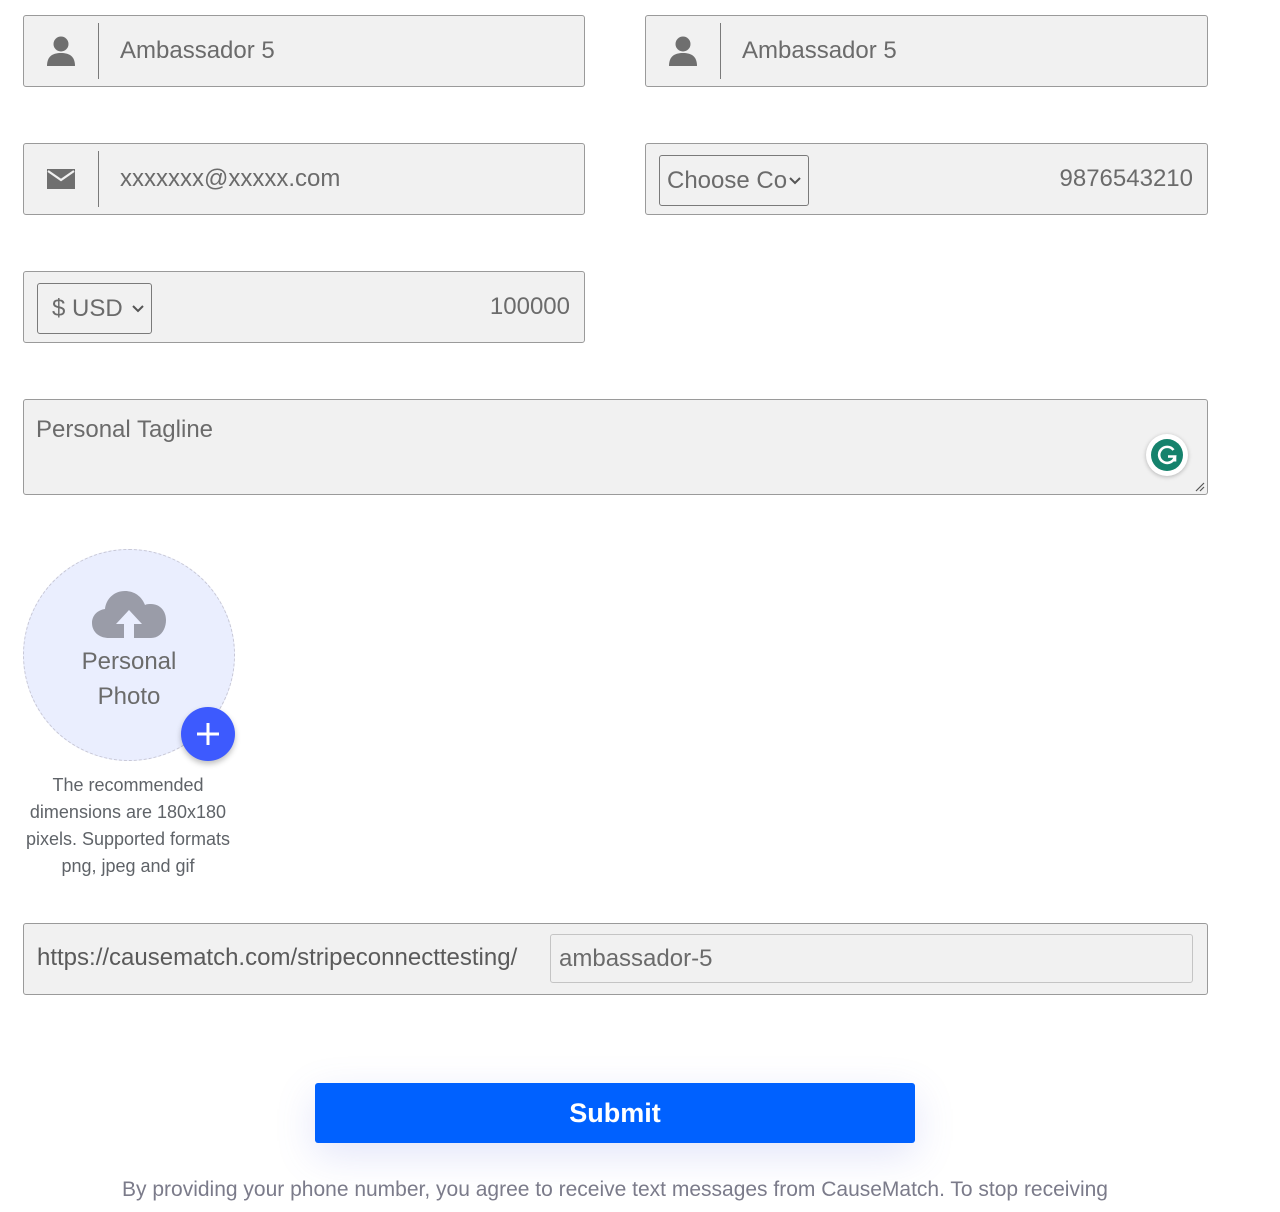 This screenshot has height=1212, width=1280. I want to click on goal-amount-field: $ USD 100000, so click(304, 307).